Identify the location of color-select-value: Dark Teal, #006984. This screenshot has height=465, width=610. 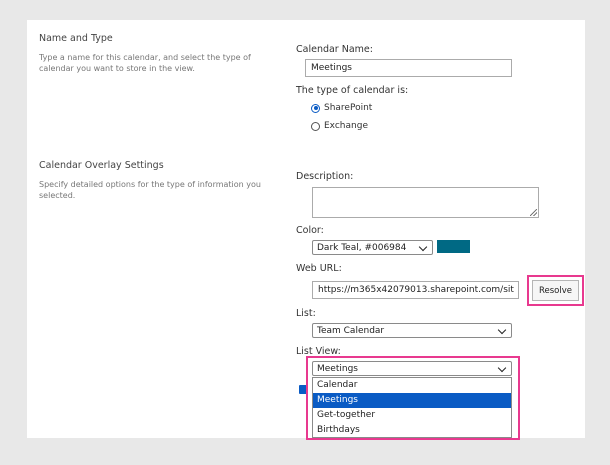
(362, 248).